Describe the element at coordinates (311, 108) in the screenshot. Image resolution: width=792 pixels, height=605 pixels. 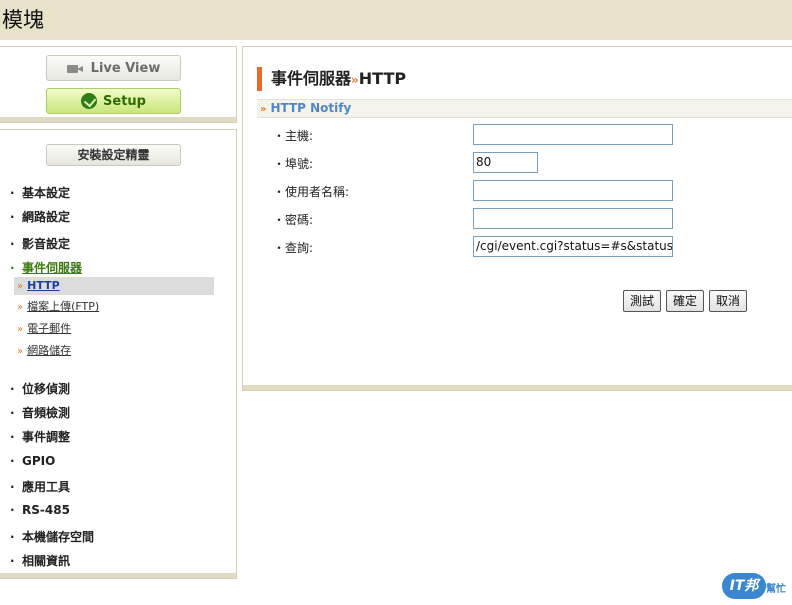
I see `section-title: HTTP Notify` at that location.